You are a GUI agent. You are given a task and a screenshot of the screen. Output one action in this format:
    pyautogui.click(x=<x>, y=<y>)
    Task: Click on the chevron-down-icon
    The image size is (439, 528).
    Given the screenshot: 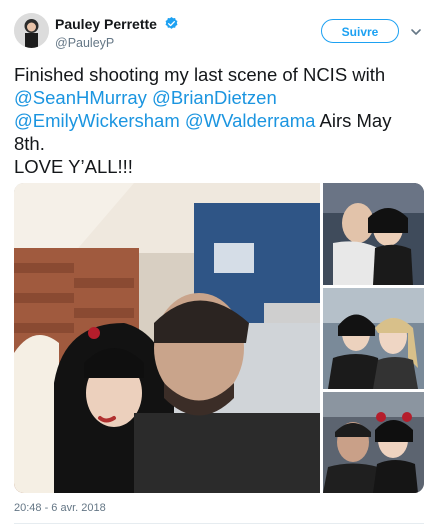 What is the action you would take?
    pyautogui.click(x=416, y=31)
    